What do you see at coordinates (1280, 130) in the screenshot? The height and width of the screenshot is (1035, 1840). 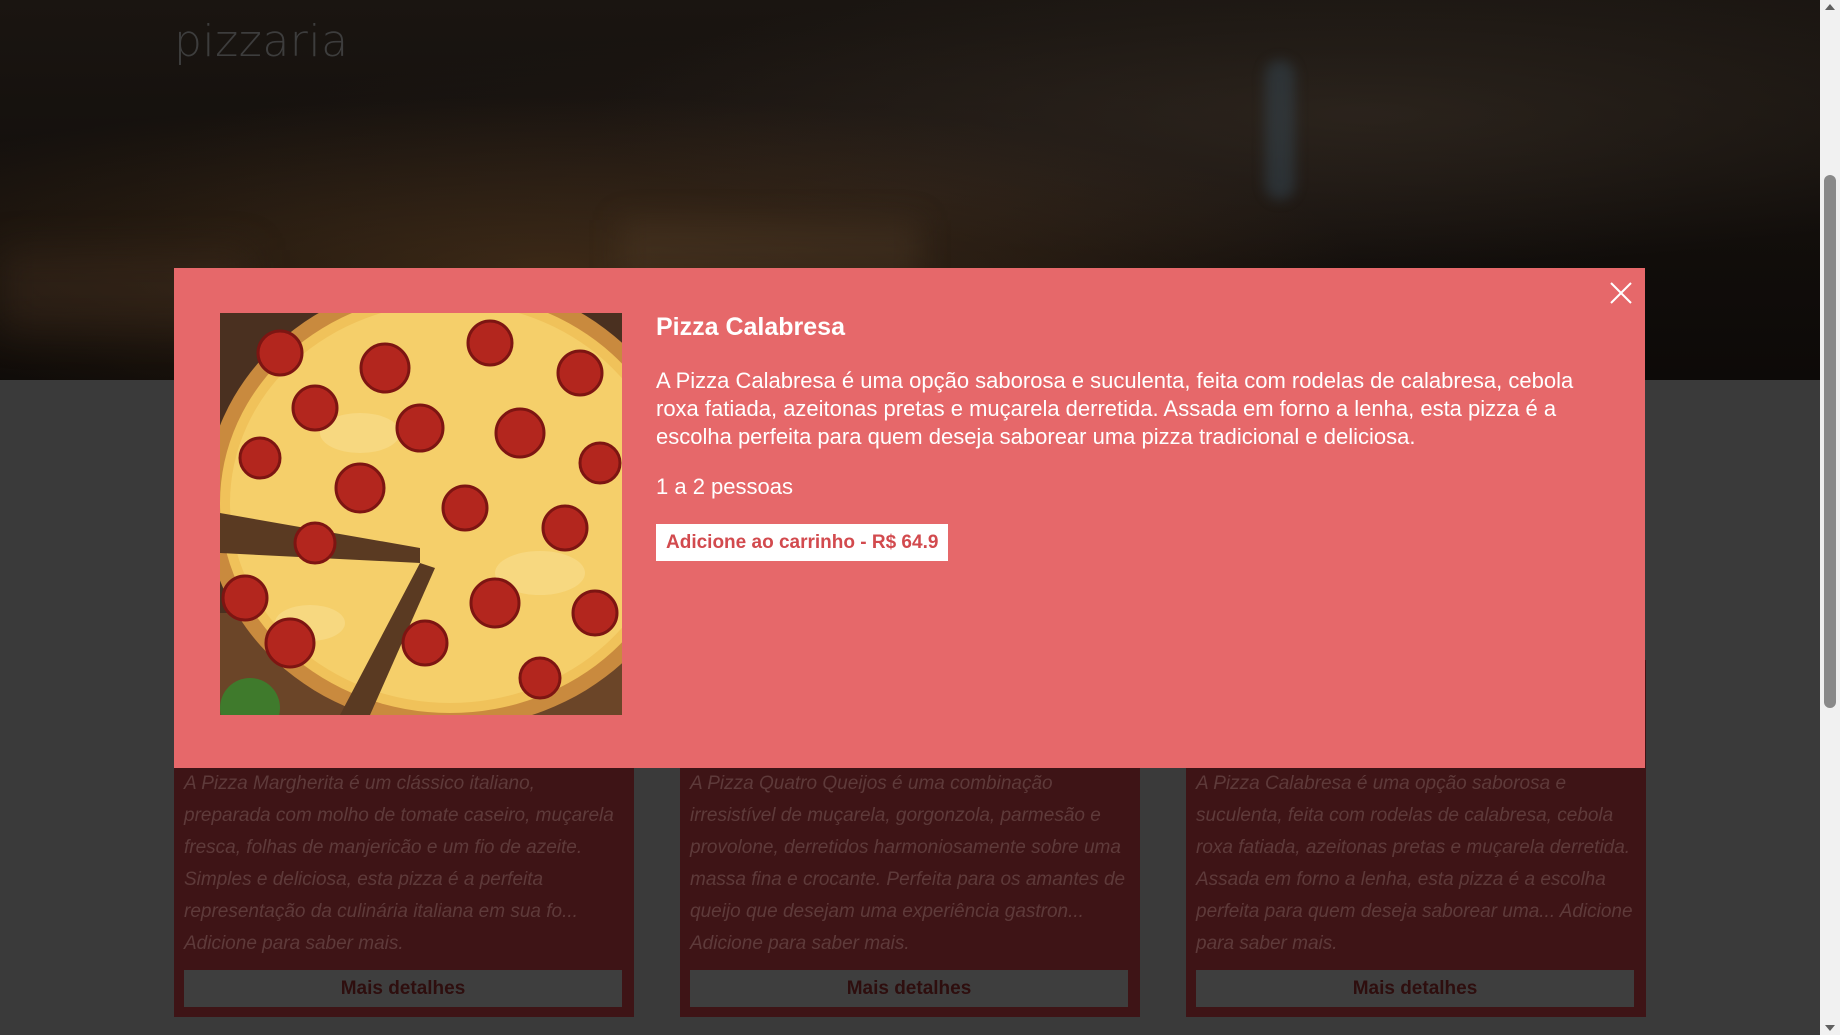 I see `hero-background-light` at bounding box center [1280, 130].